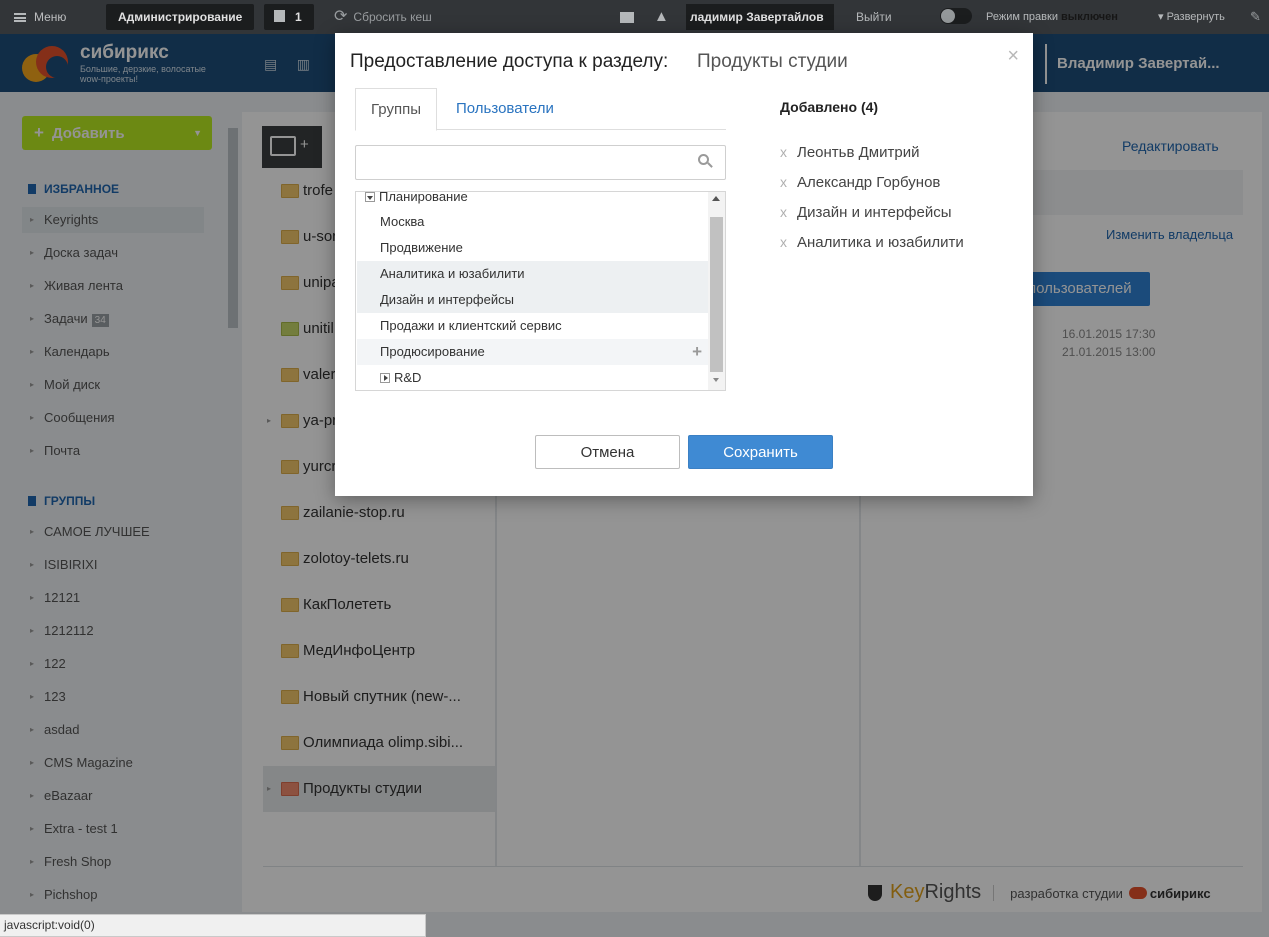 Image resolution: width=1269 pixels, height=937 pixels. Describe the element at coordinates (716, 294) in the screenshot. I see `scrollbar-thumb` at that location.